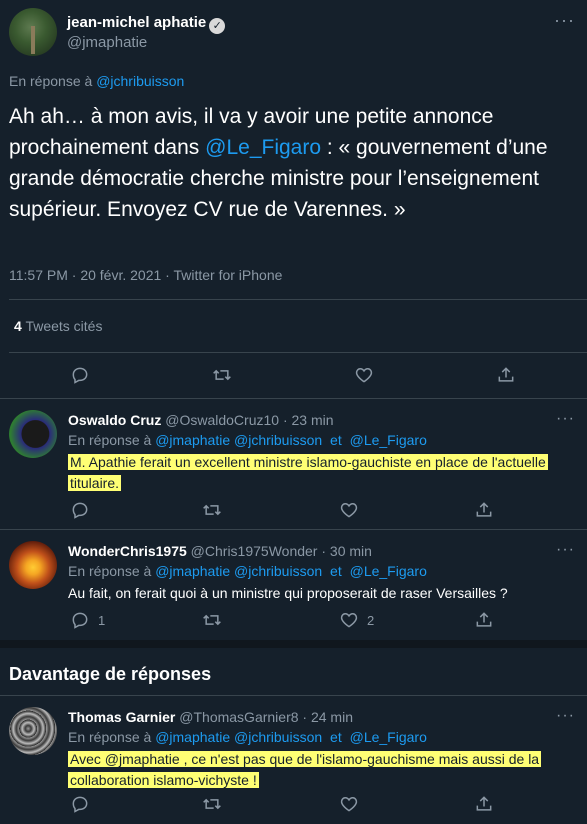 This screenshot has height=824, width=587. I want to click on reply-author-handle: @Chris1975Wonder, so click(254, 551).